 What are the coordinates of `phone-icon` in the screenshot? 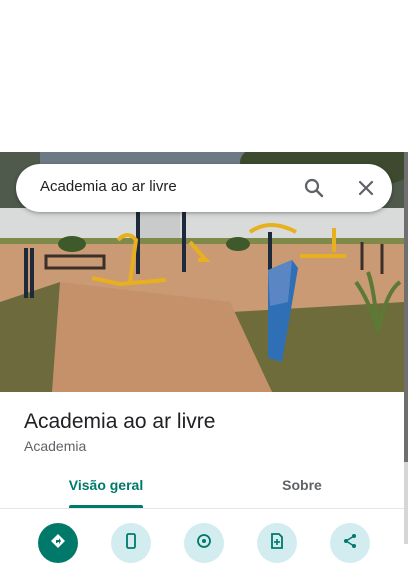 It's located at (131, 541).